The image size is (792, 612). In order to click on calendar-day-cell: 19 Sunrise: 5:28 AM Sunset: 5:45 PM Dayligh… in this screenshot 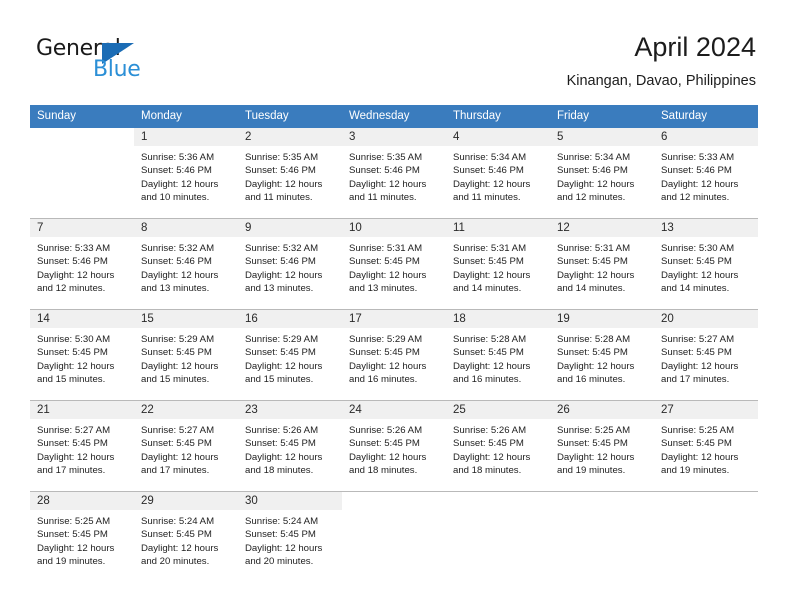, I will do `click(602, 355)`.